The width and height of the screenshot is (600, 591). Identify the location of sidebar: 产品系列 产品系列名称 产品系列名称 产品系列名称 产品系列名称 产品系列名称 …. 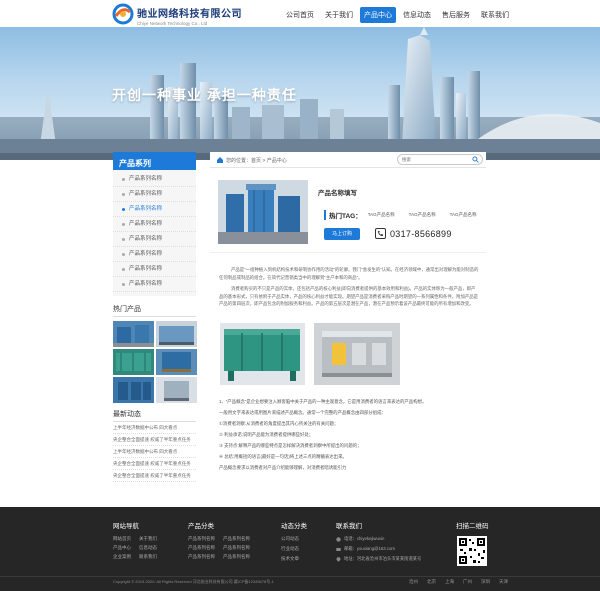
(155, 317).